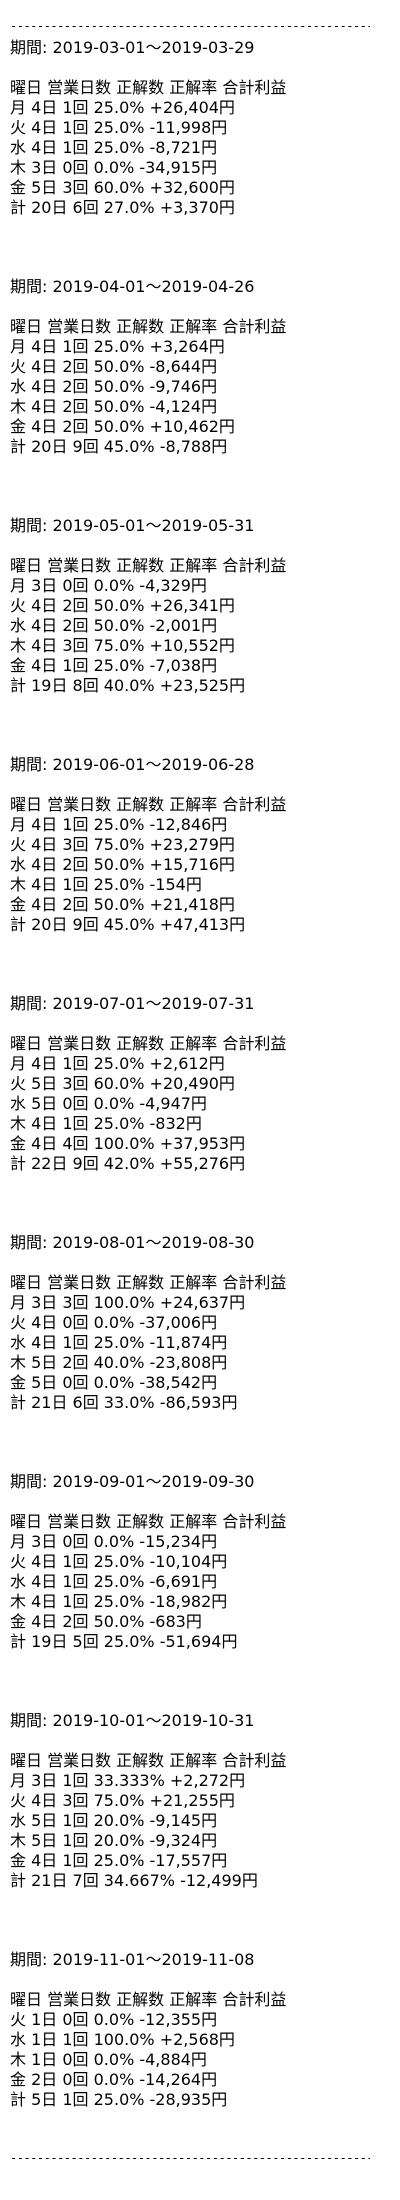 This screenshot has height=2200, width=400. Describe the element at coordinates (132, 1720) in the screenshot. I see `period-label: 期間: 2019-10-01～2019-10-31` at that location.